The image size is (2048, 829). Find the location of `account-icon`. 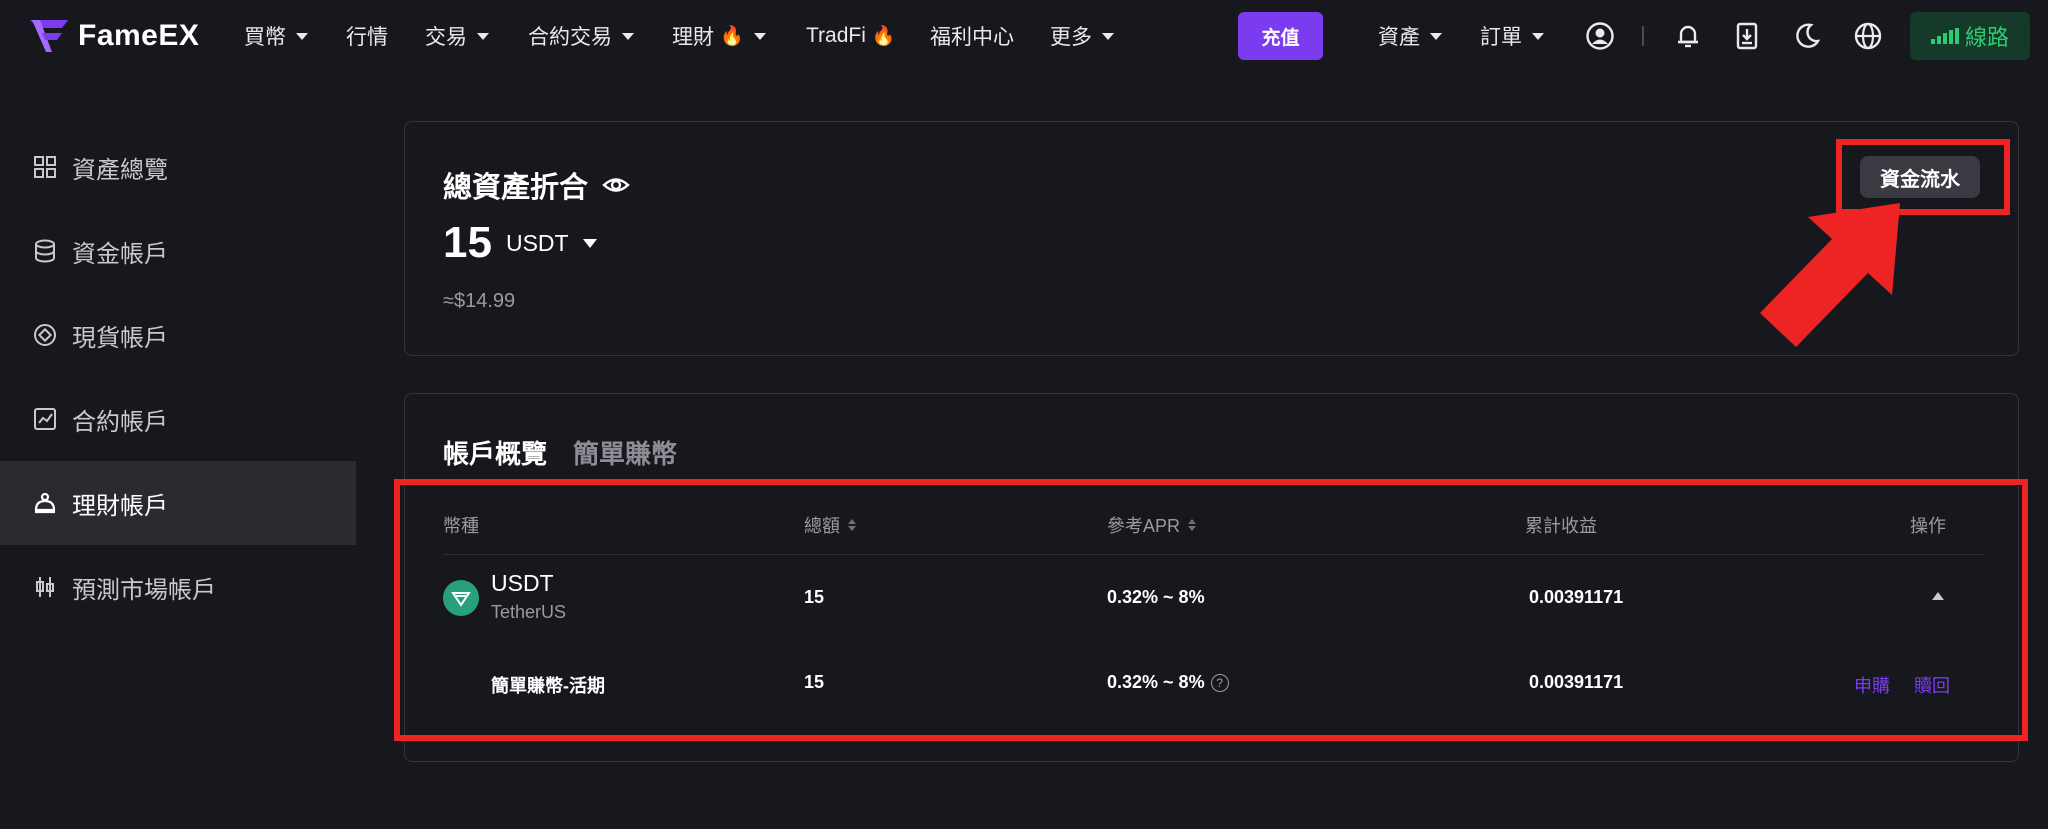

account-icon is located at coordinates (1600, 36).